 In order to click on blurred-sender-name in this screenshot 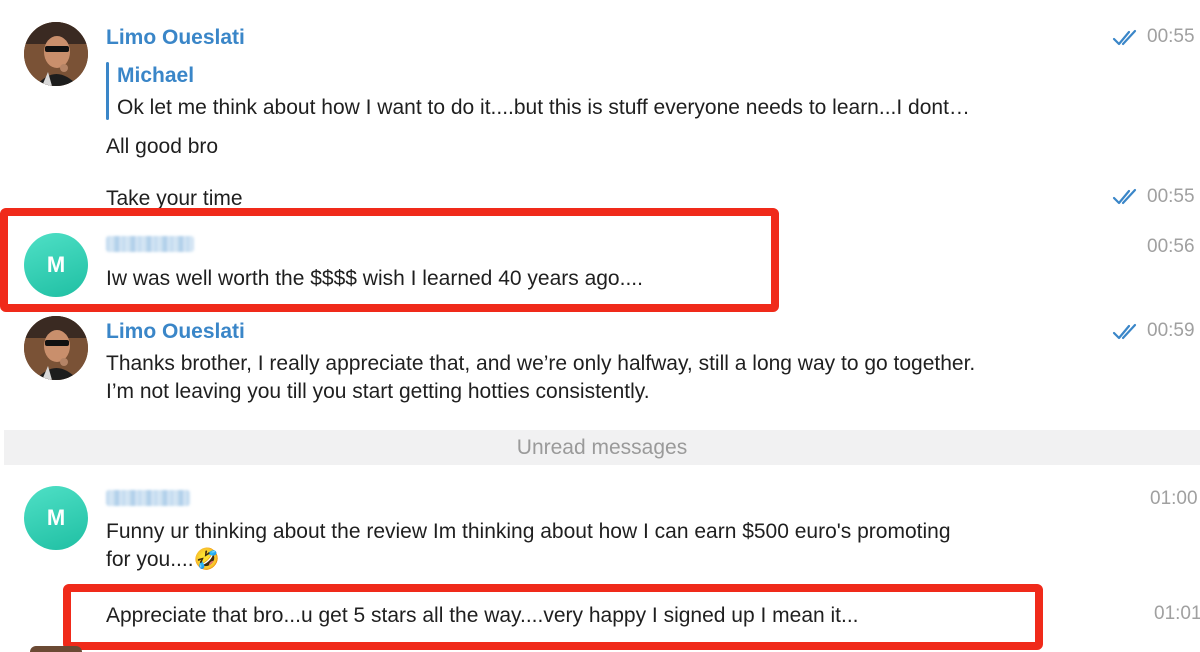, I will do `click(148, 498)`.